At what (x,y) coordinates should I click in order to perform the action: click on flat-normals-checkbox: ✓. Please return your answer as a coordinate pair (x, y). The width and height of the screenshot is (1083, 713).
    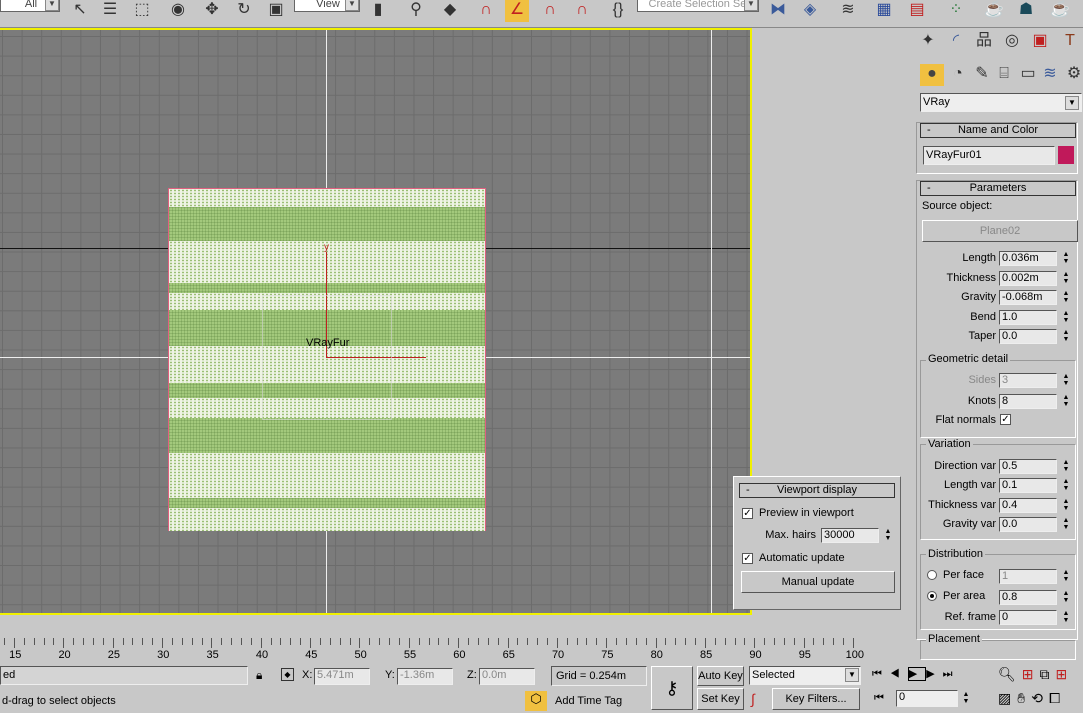
    Looking at the image, I should click on (1005, 419).